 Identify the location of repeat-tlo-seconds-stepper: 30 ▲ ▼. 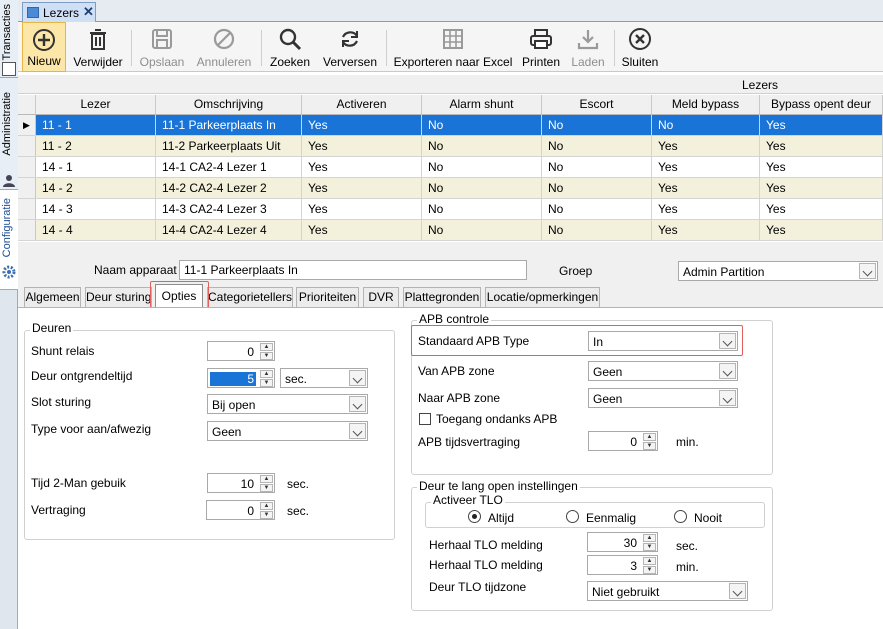
(622, 542).